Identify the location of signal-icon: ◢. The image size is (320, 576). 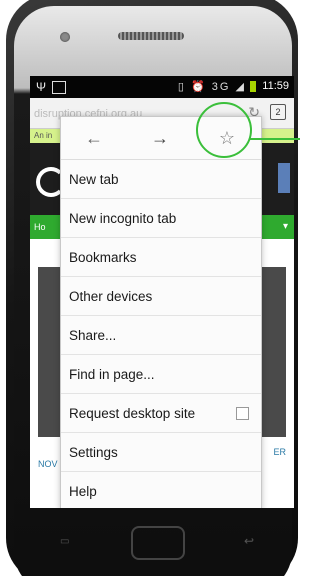
(240, 87).